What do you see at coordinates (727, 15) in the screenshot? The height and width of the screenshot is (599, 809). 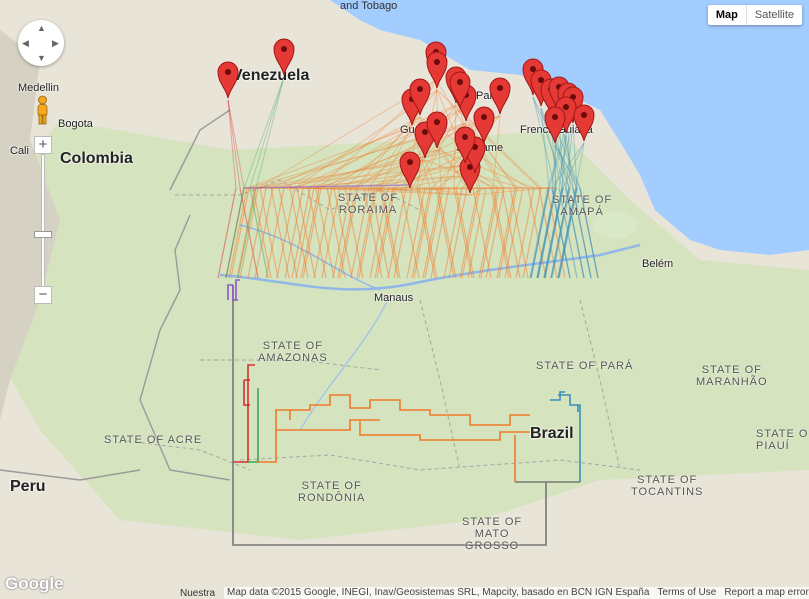 I see `map-type-map-button: Map` at bounding box center [727, 15].